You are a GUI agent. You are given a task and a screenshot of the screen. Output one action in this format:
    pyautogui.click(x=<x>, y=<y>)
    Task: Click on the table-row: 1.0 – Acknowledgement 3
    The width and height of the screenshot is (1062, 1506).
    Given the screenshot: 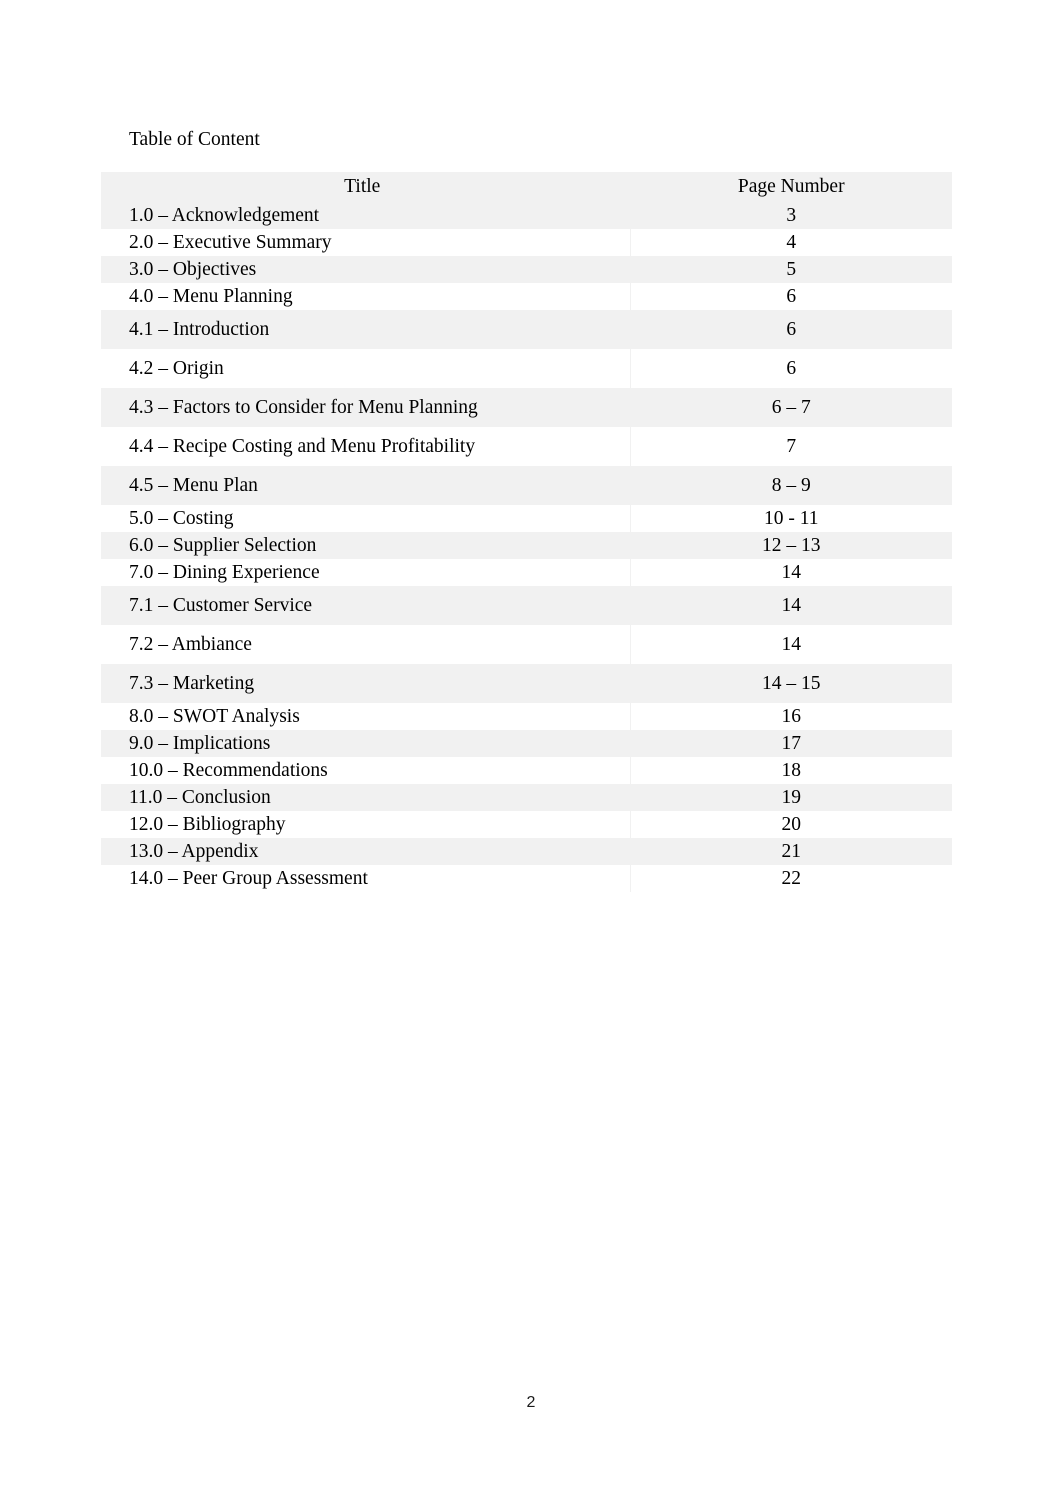 What is the action you would take?
    pyautogui.click(x=526, y=215)
    